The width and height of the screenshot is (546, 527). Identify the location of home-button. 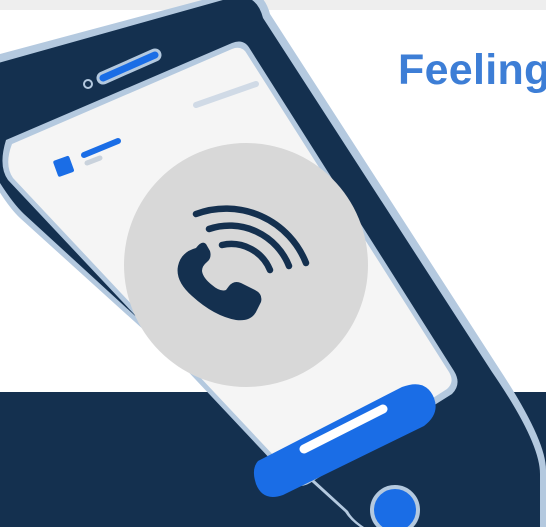
(395, 506).